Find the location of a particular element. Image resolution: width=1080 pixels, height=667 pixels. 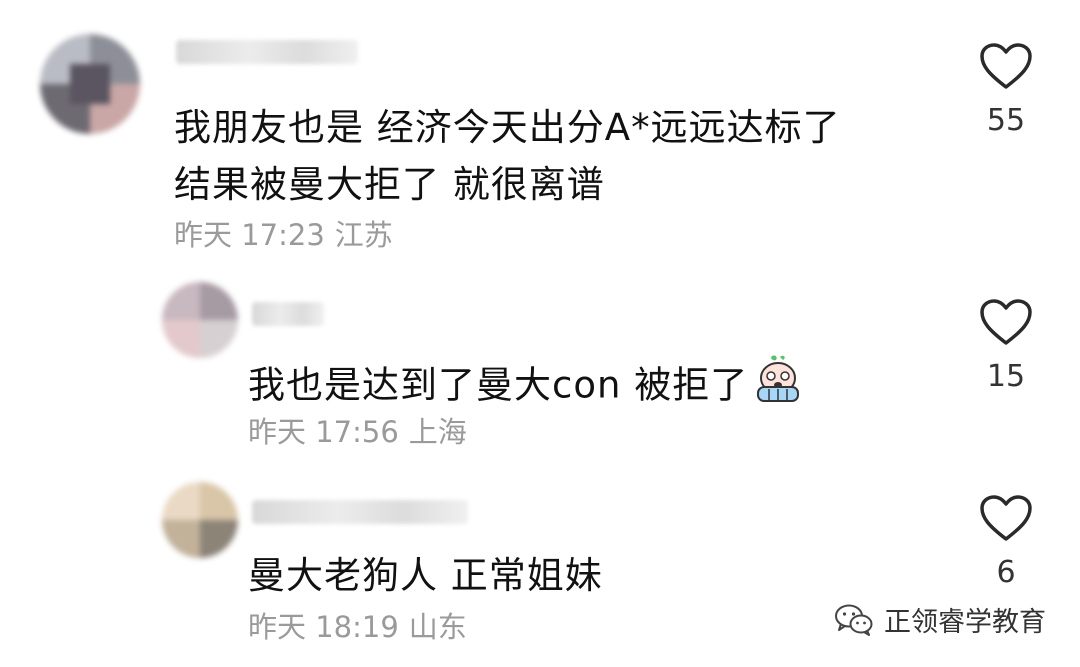

like-button: 6 is located at coordinates (1006, 542).